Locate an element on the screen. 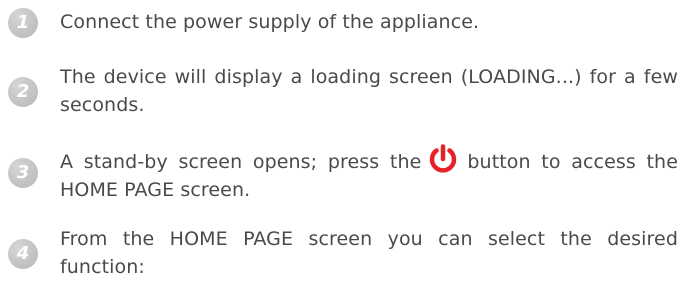 The height and width of the screenshot is (288, 692). step-number-badge: 2 is located at coordinates (23, 92).